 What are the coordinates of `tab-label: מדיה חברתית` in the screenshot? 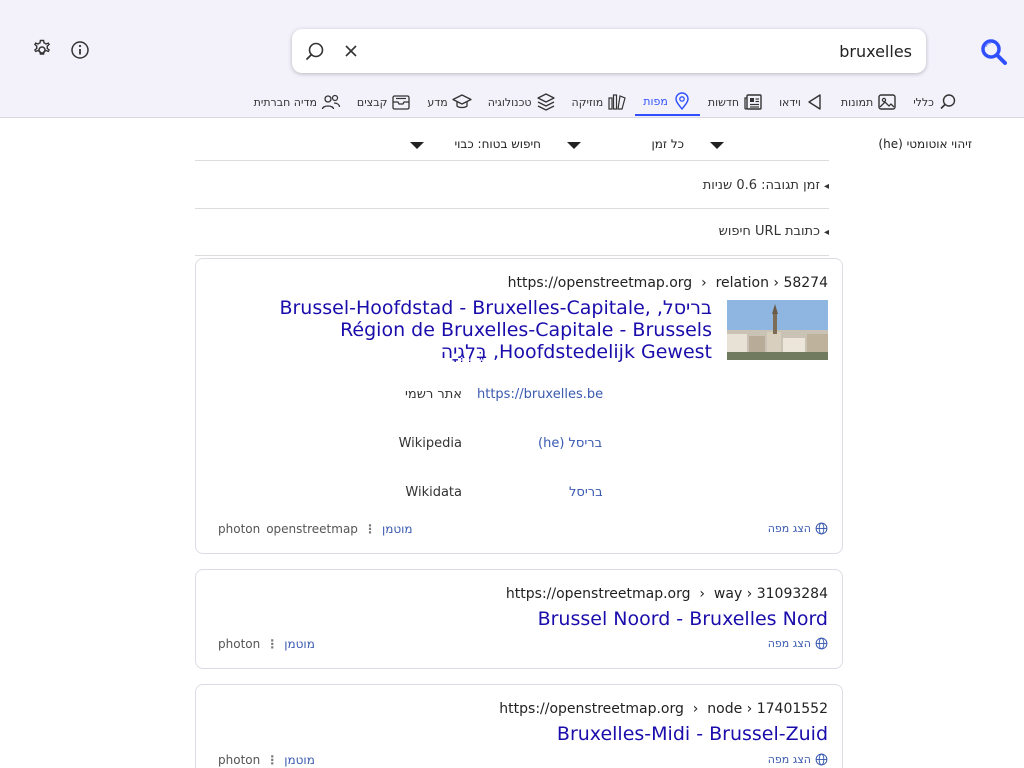 It's located at (285, 102).